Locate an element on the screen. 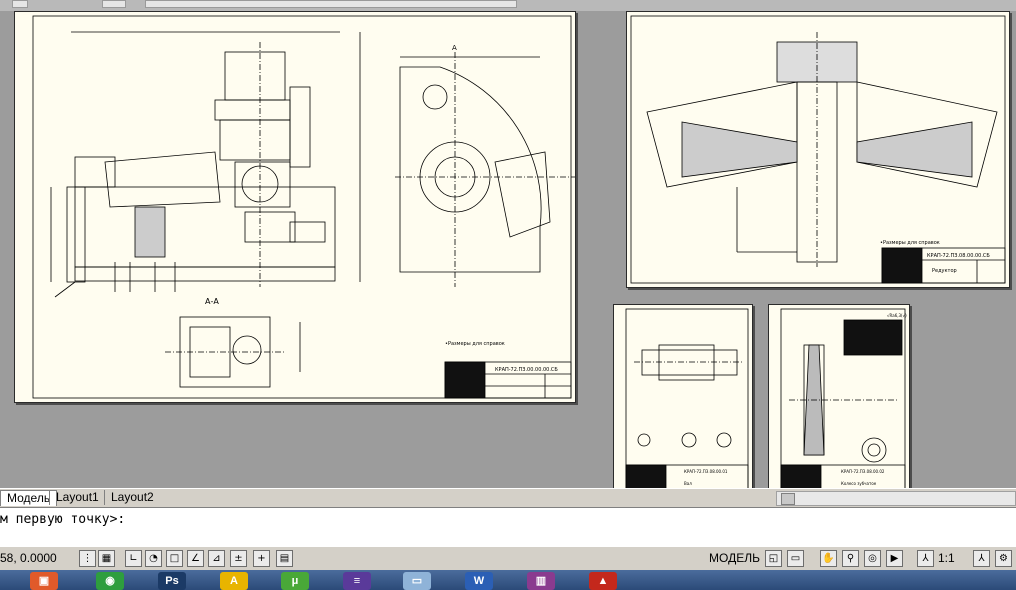 This screenshot has height=590, width=1016. ortho-mode-icon: ∟ is located at coordinates (133, 558).